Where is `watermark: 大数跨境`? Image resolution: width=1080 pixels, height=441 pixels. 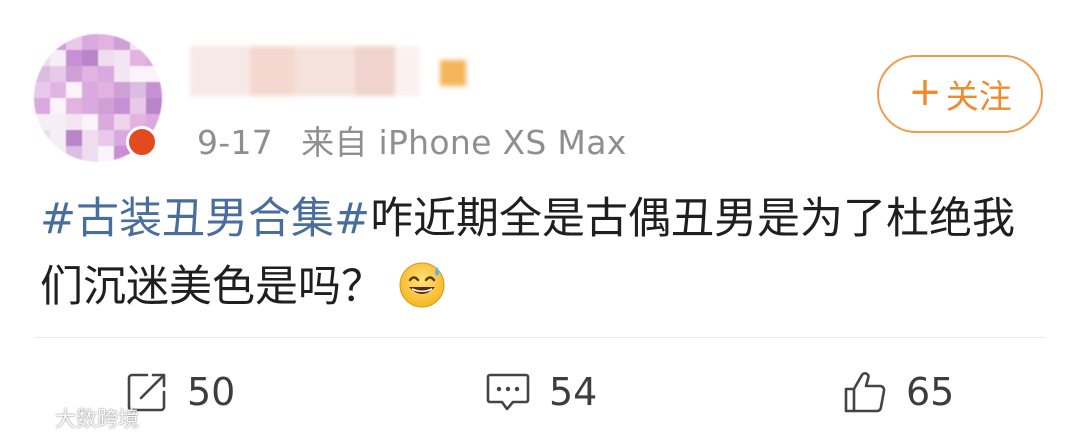
watermark: 大数跨境 is located at coordinates (74, 418).